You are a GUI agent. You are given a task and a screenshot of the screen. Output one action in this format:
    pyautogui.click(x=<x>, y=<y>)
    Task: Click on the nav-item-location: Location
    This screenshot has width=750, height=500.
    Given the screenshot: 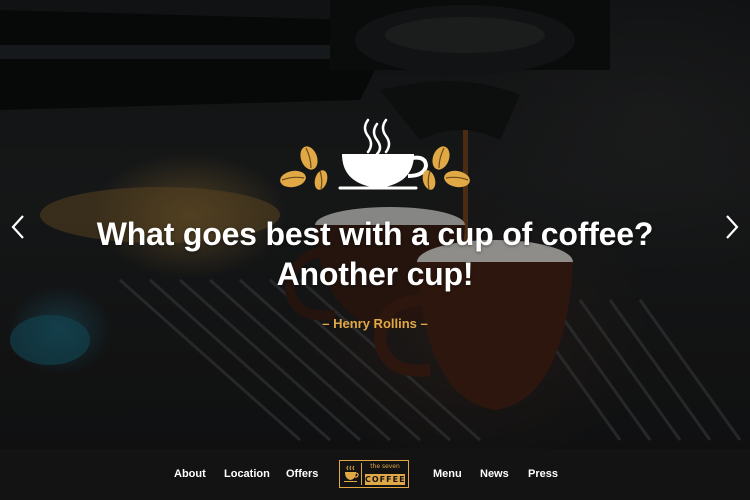 What is the action you would take?
    pyautogui.click(x=247, y=474)
    